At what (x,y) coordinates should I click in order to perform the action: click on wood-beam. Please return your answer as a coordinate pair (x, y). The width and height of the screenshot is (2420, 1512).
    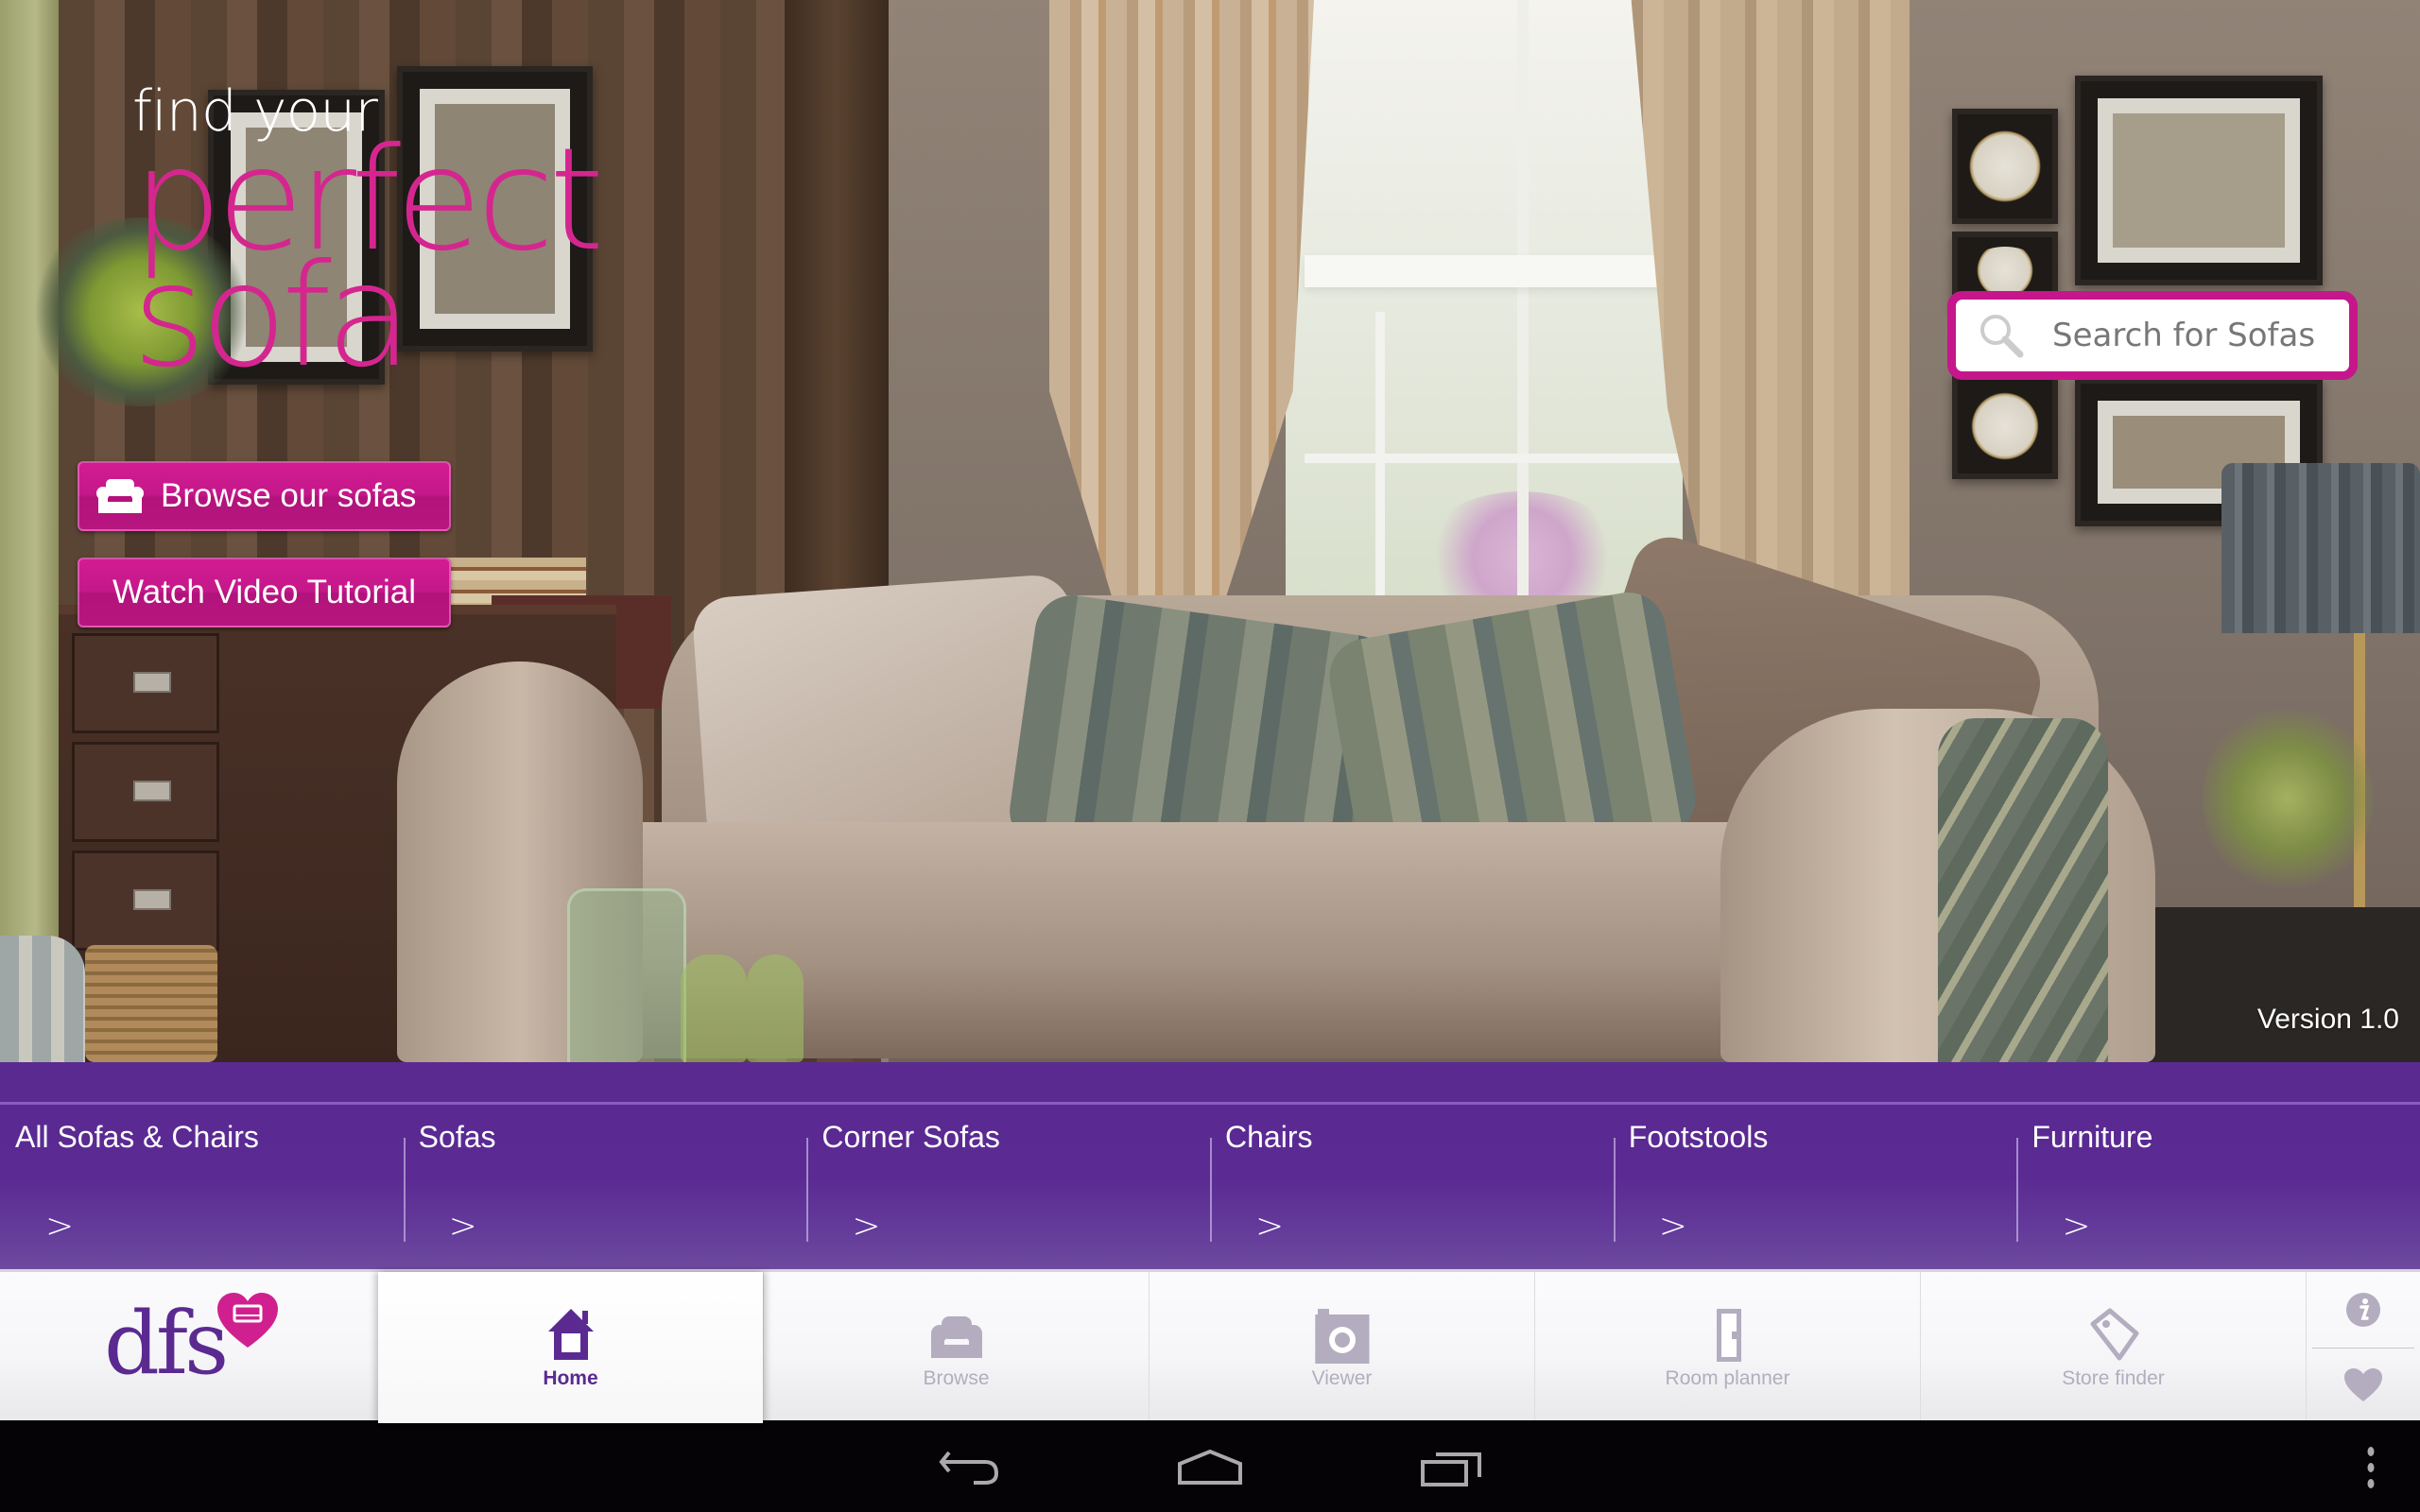
    Looking at the image, I should click on (837, 331).